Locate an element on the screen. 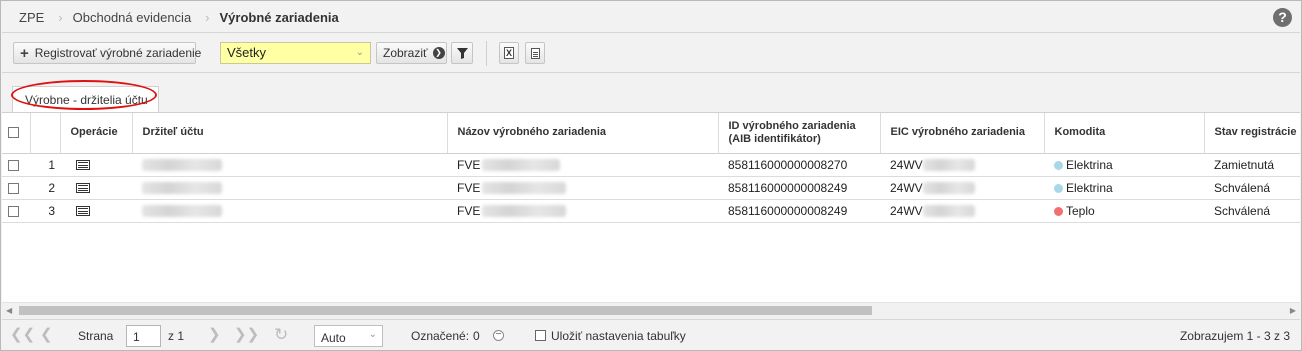  help-icon: ? is located at coordinates (1282, 17).